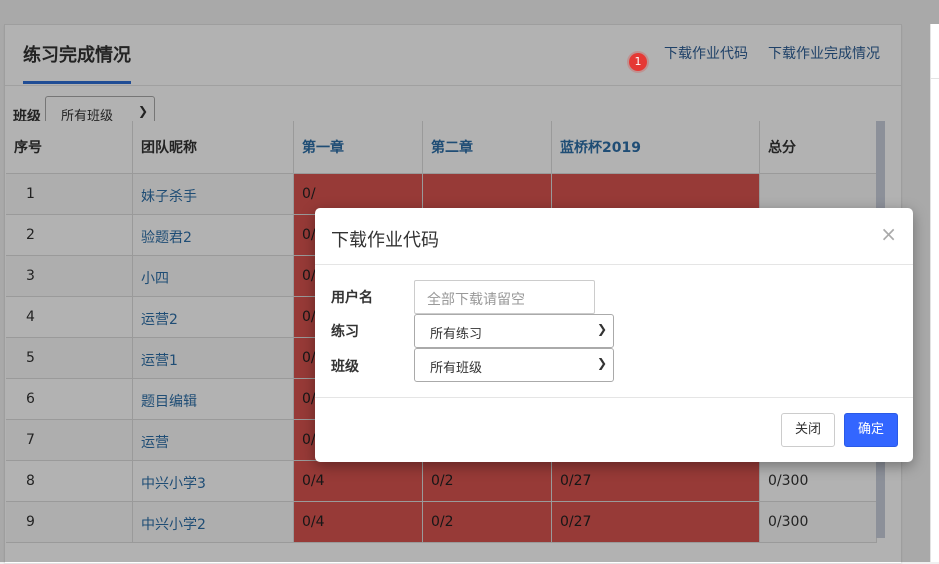  What do you see at coordinates (934, 293) in the screenshot?
I see `right-panel-edge` at bounding box center [934, 293].